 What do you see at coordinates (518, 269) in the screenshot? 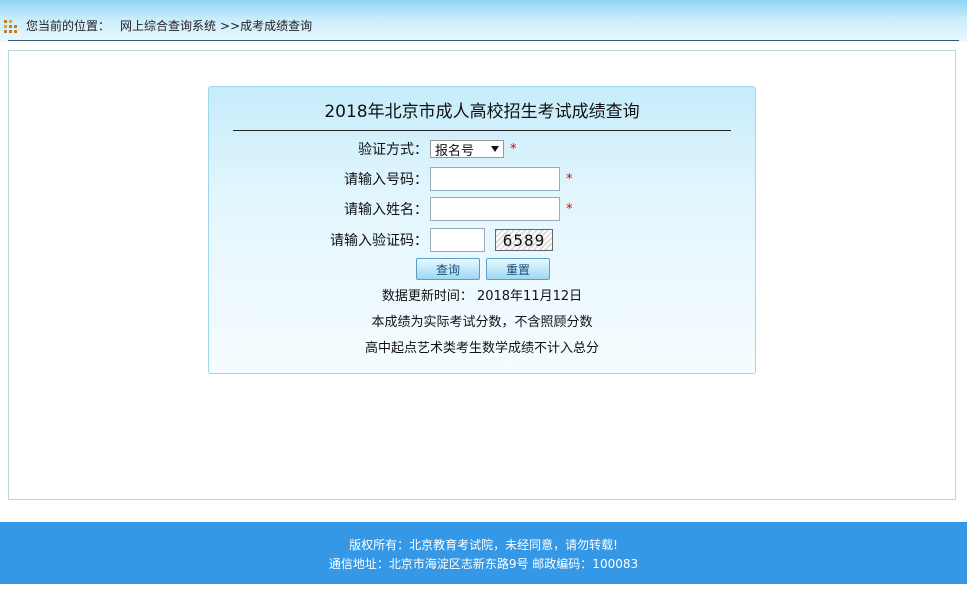
I see `reset-button: 重置` at bounding box center [518, 269].